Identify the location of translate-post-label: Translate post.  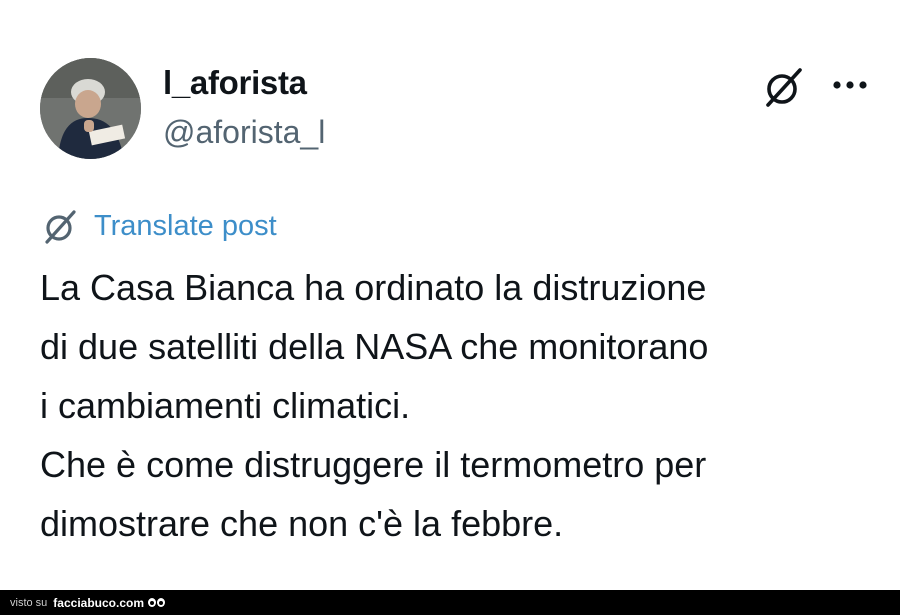
(185, 225).